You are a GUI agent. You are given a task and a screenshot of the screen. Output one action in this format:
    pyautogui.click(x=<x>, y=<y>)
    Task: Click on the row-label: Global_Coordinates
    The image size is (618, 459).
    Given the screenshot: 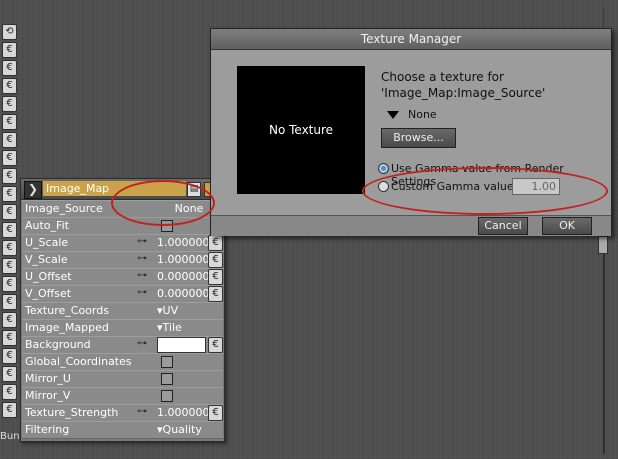 What is the action you would take?
    pyautogui.click(x=78, y=361)
    